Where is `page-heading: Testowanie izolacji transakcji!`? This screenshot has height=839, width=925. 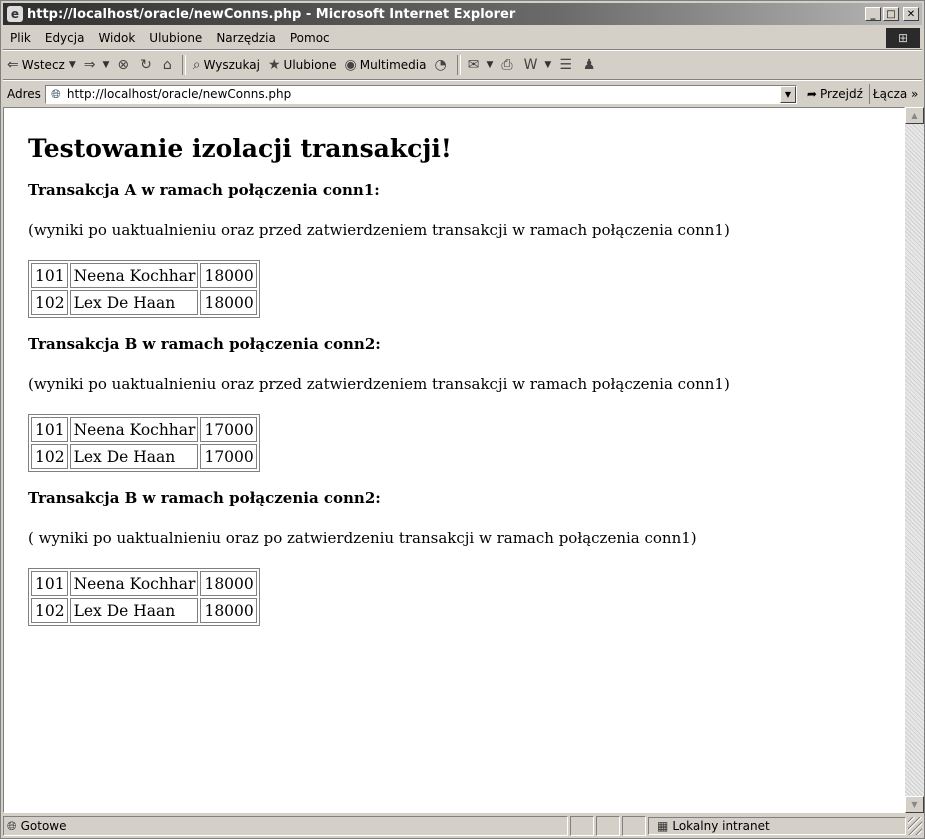
page-heading: Testowanie izolacji transakcji! is located at coordinates (240, 148).